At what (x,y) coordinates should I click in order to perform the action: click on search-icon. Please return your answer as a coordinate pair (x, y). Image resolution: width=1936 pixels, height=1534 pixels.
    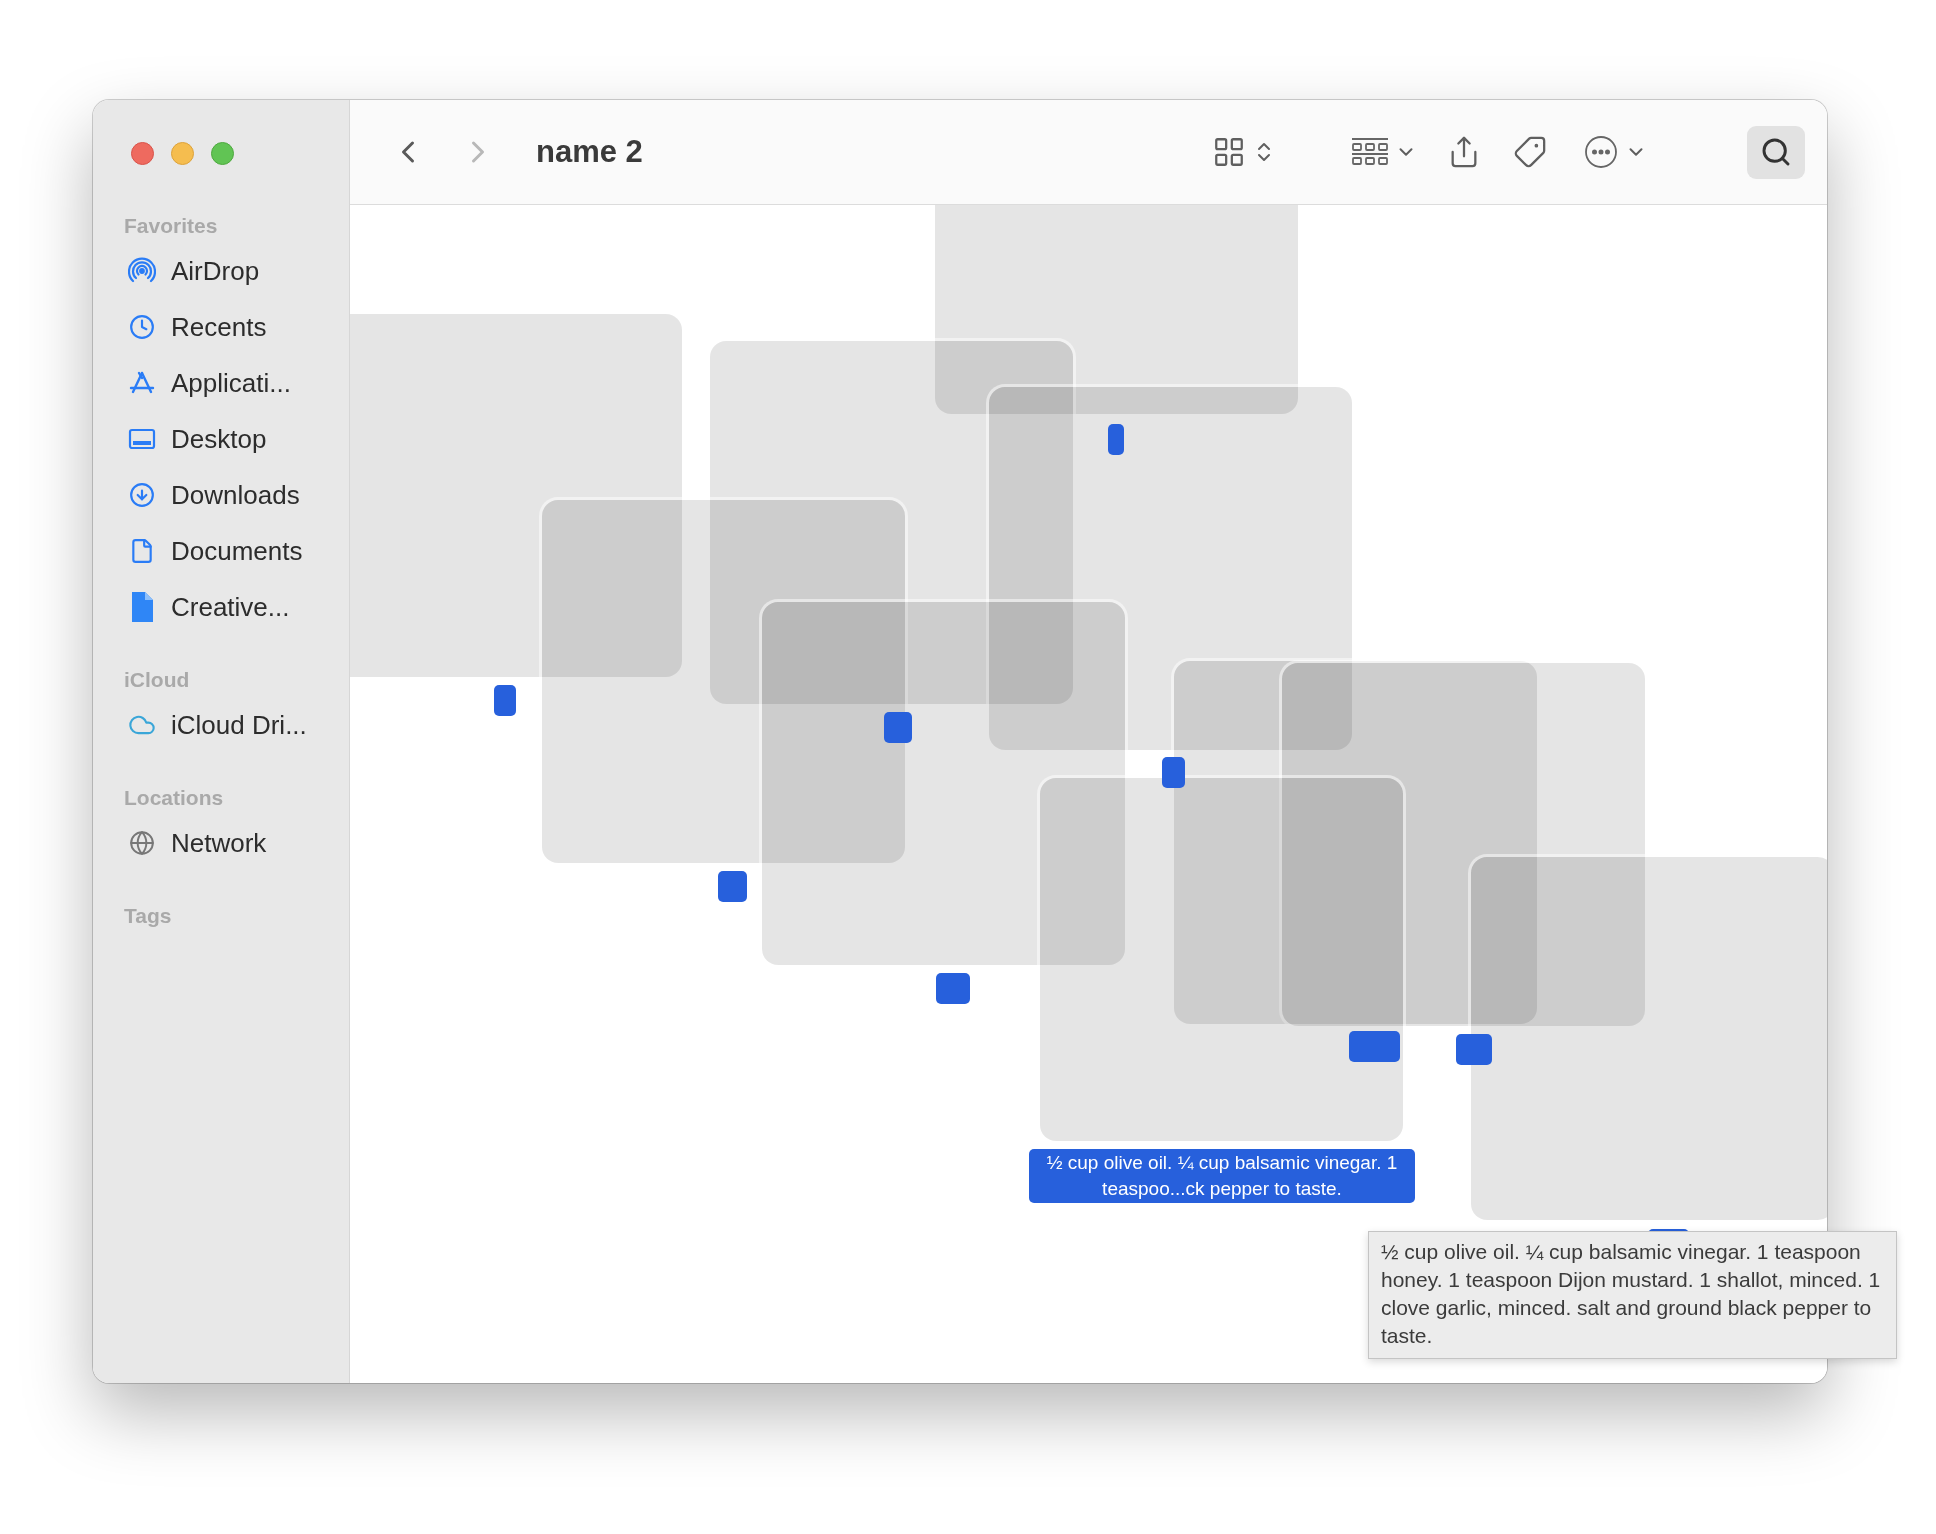
    Looking at the image, I should click on (1776, 152).